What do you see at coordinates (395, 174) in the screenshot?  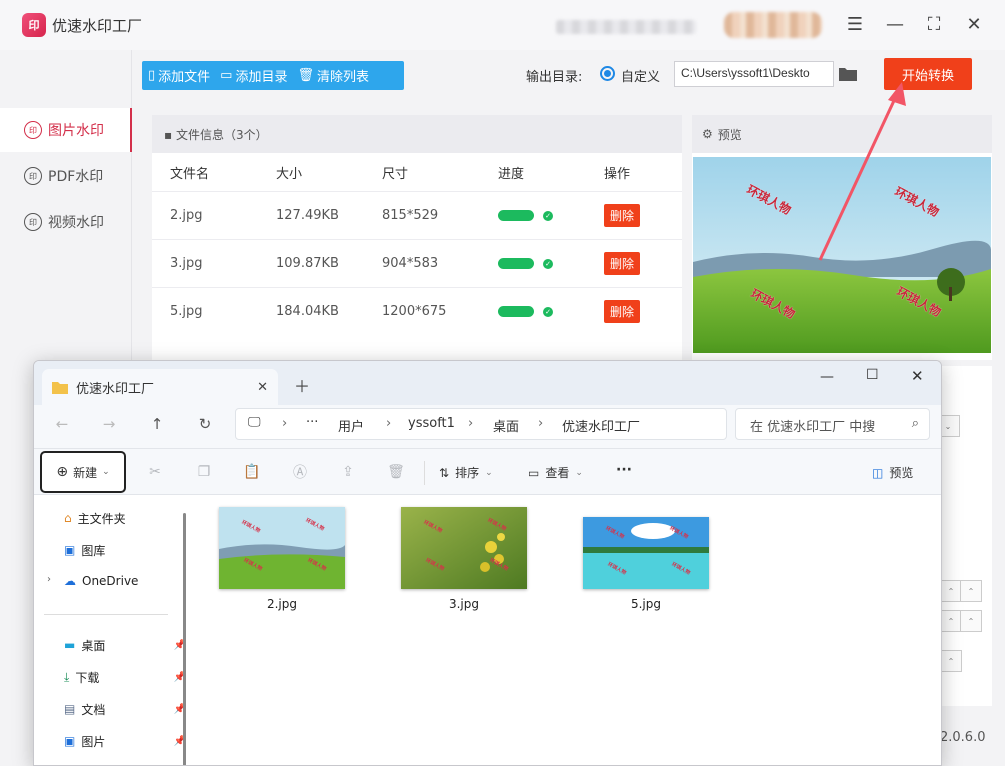 I see `col-dims: 尺寸` at bounding box center [395, 174].